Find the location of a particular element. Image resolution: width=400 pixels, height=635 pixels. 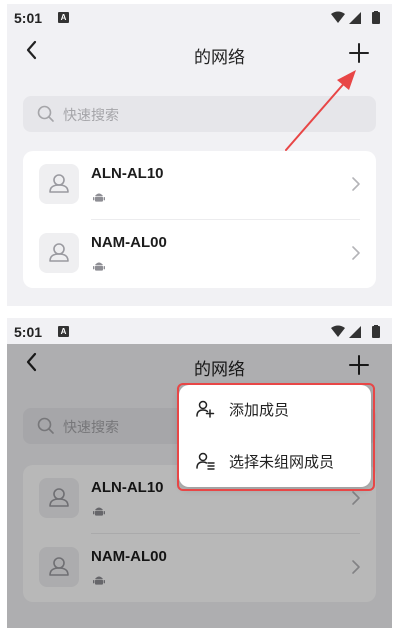

nav-bar: 的网络 is located at coordinates (199, 54).